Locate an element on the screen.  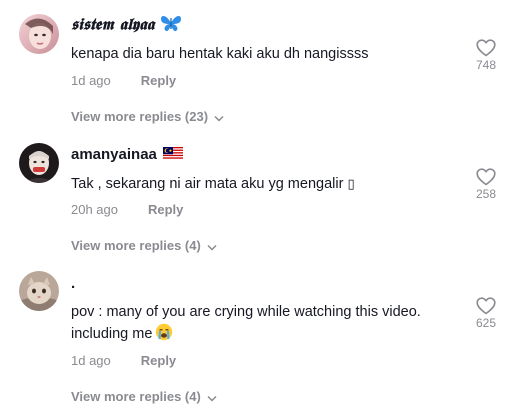
like-count: 258 is located at coordinates (486, 194).